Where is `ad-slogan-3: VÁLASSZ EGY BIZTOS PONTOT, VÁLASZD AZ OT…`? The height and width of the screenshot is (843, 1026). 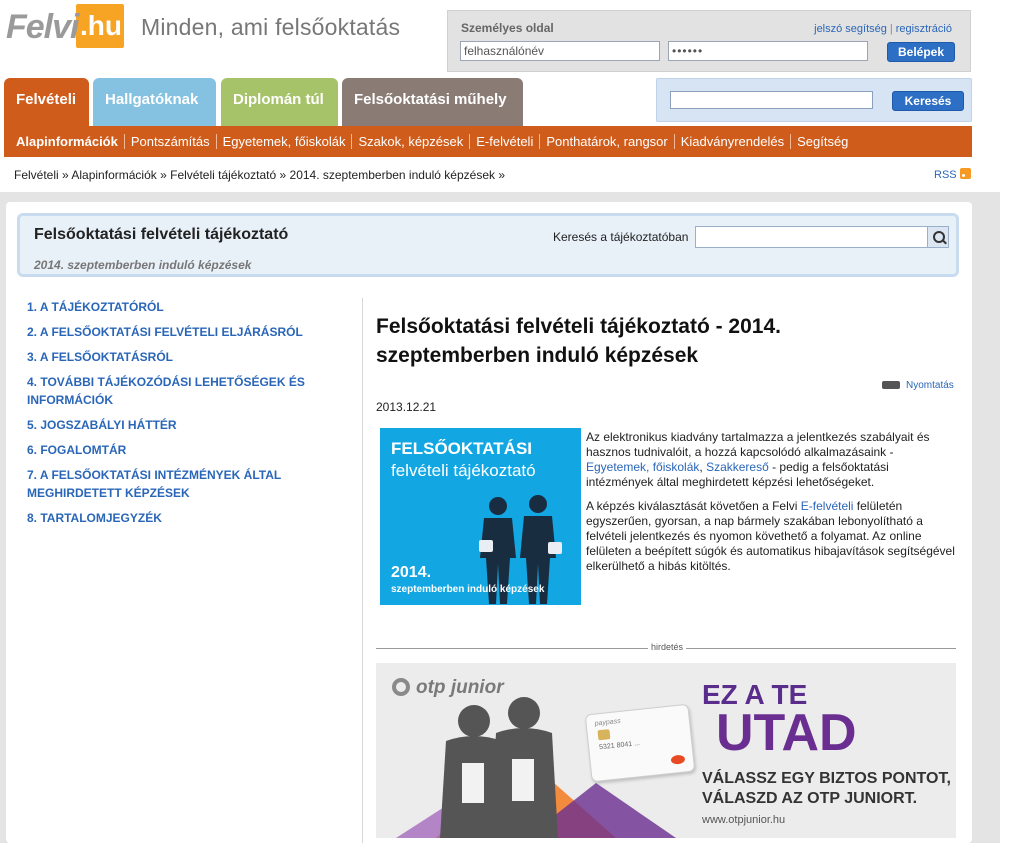 ad-slogan-3: VÁLASSZ EGY BIZTOS PONTOT, VÁLASZD AZ OT… is located at coordinates (826, 789).